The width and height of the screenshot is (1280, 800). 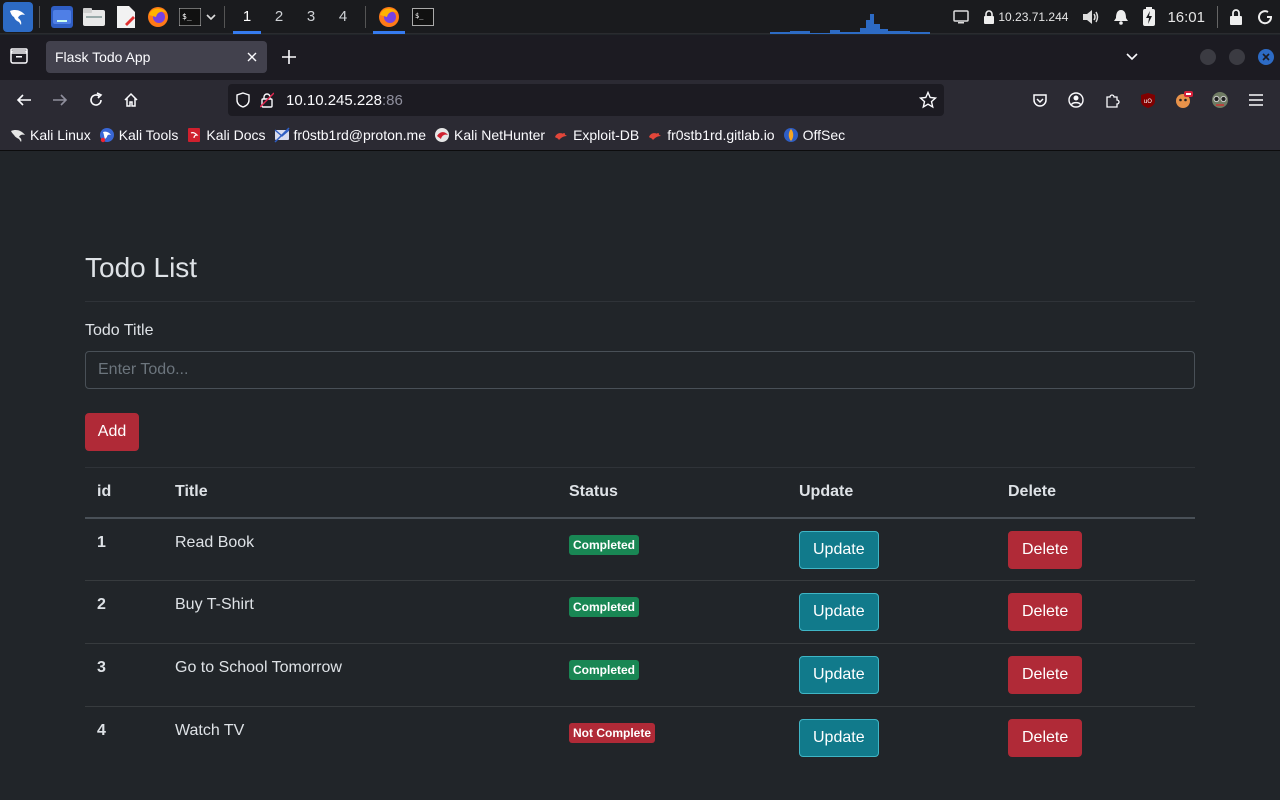 What do you see at coordinates (814, 135) in the screenshot?
I see `bookmark-offsec: OffSec` at bounding box center [814, 135].